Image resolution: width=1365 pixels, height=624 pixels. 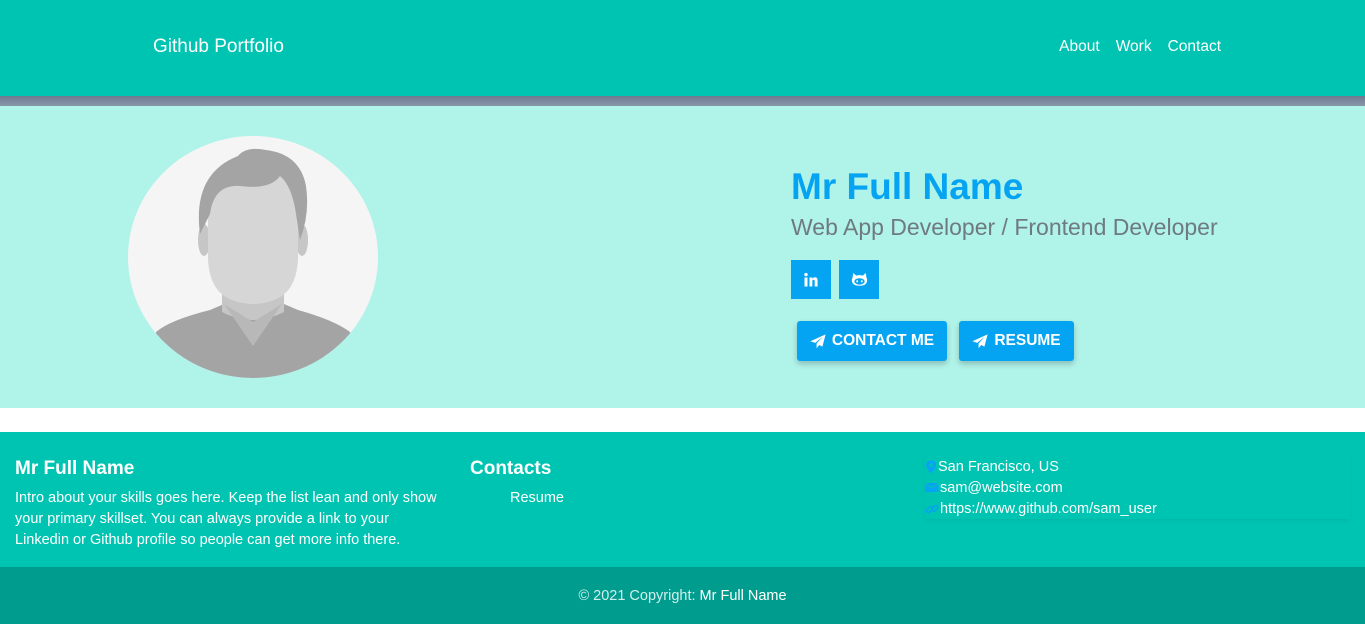 I want to click on contact-me-label: CONTACT ME, so click(x=883, y=340).